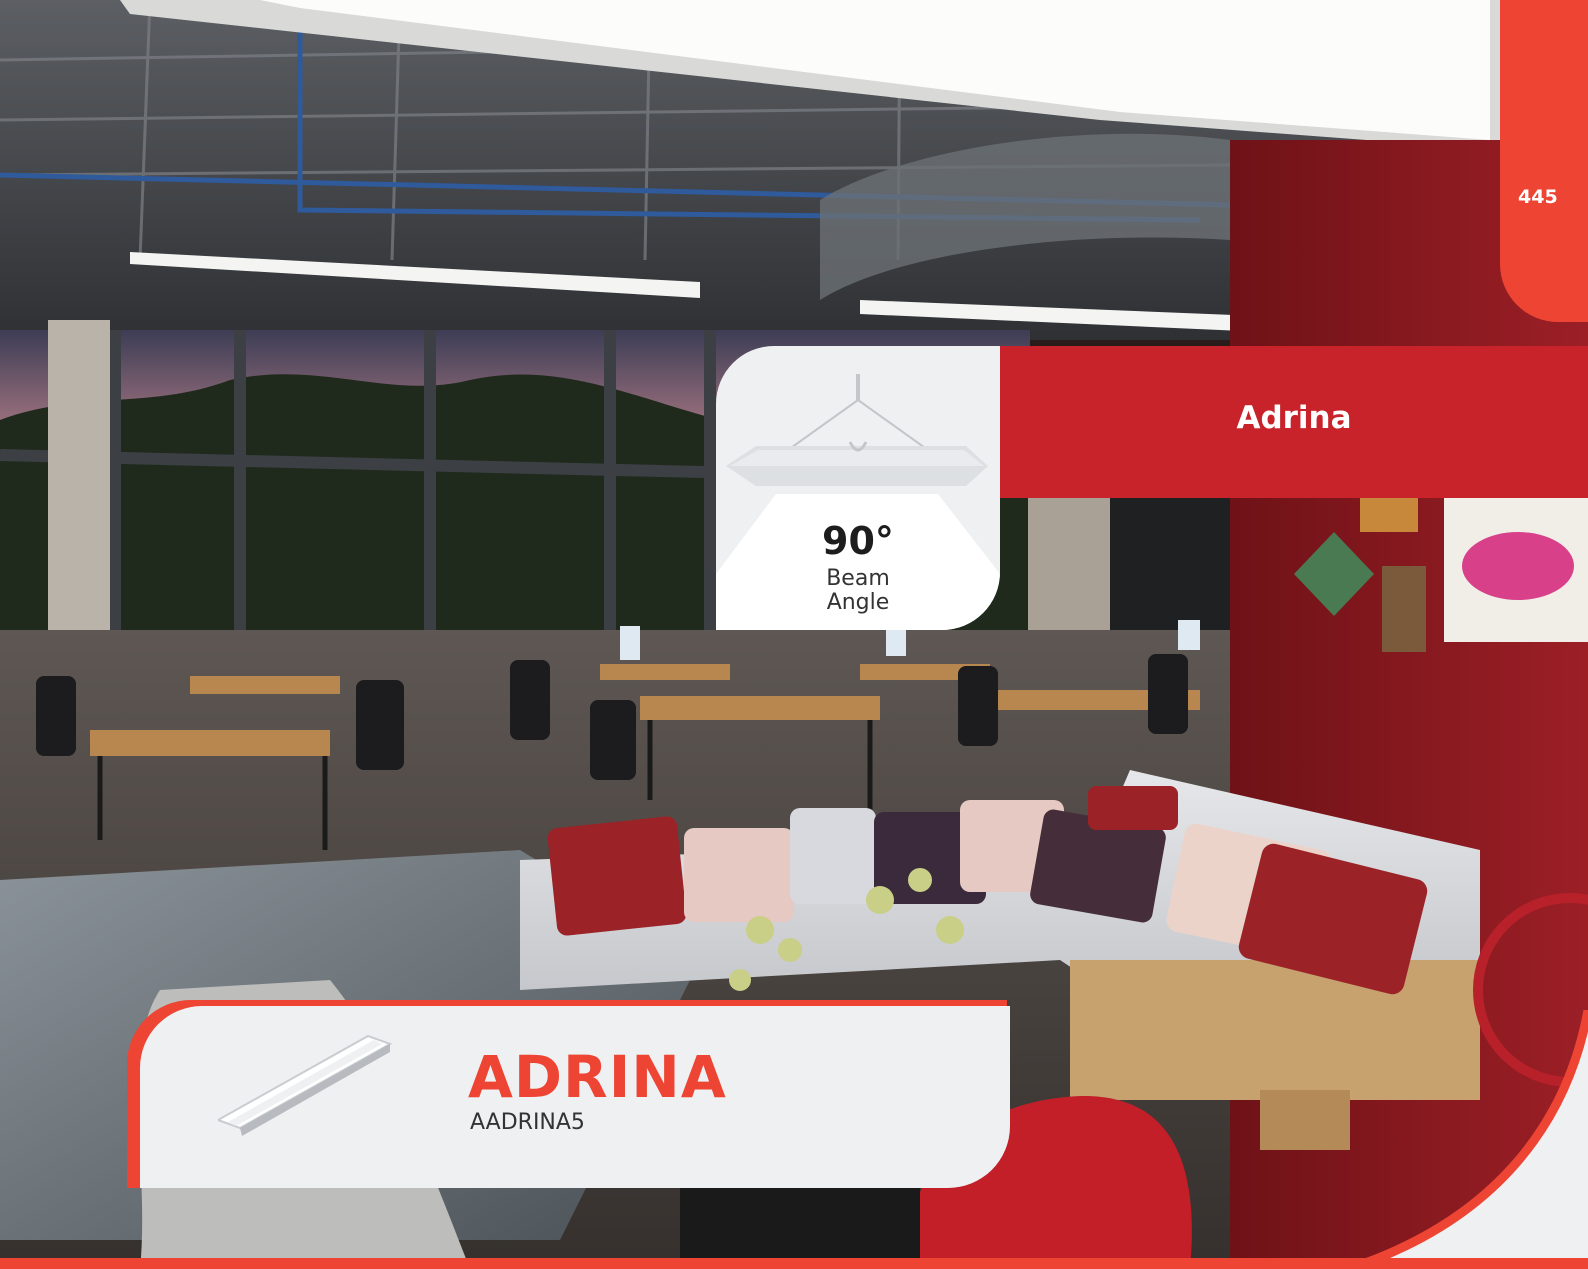 The height and width of the screenshot is (1269, 1588). I want to click on page-number: 445, so click(1538, 197).